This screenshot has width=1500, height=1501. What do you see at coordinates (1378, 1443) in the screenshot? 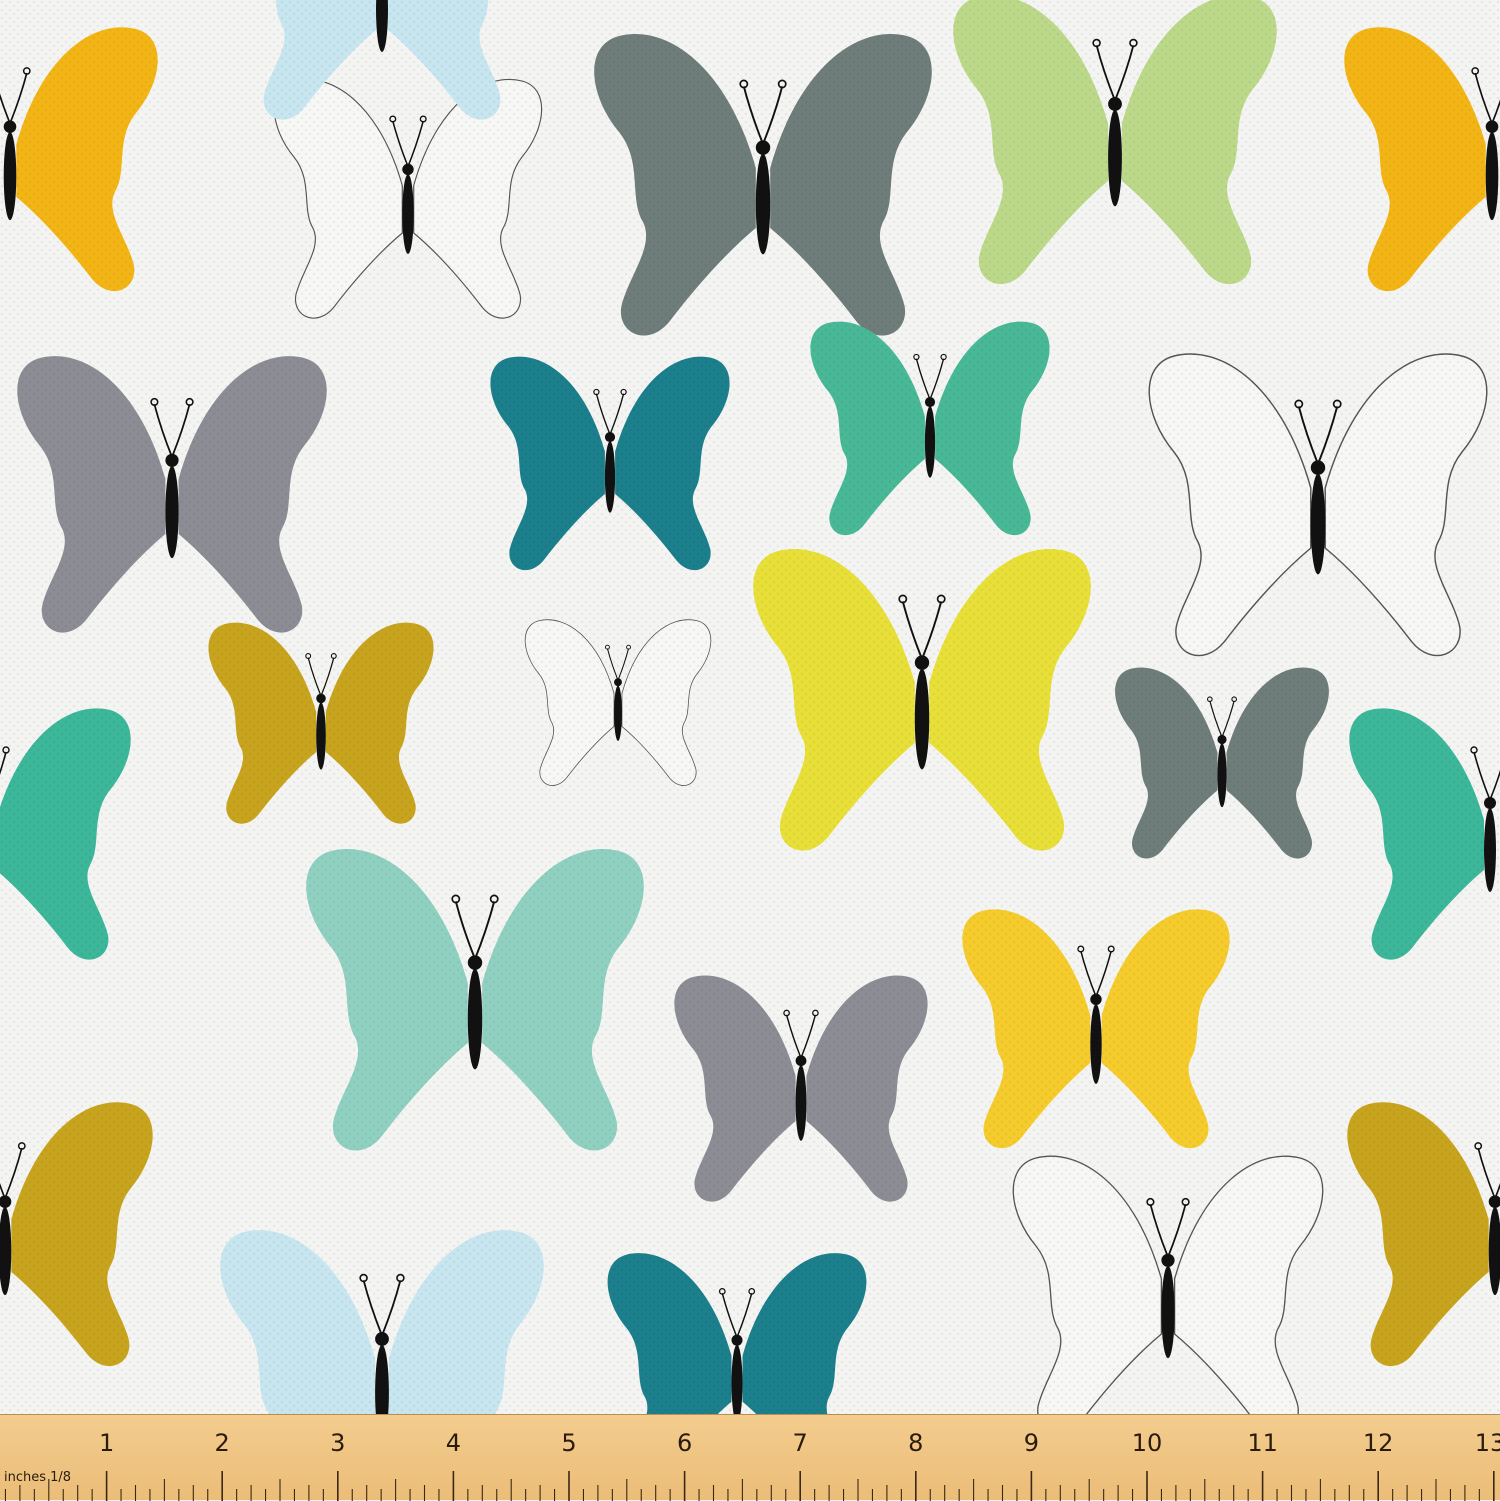
I see `ruler-number: 12` at bounding box center [1378, 1443].